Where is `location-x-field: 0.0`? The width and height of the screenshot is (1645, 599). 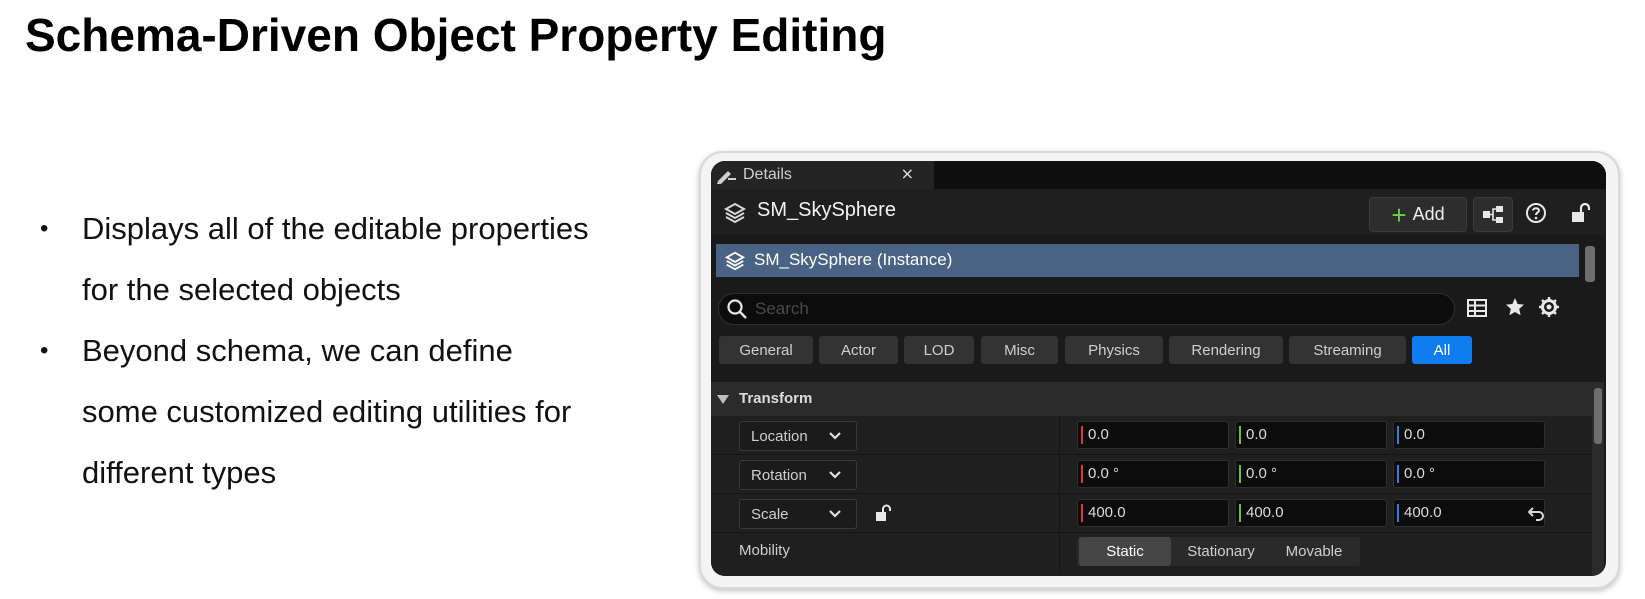 location-x-field: 0.0 is located at coordinates (1153, 435).